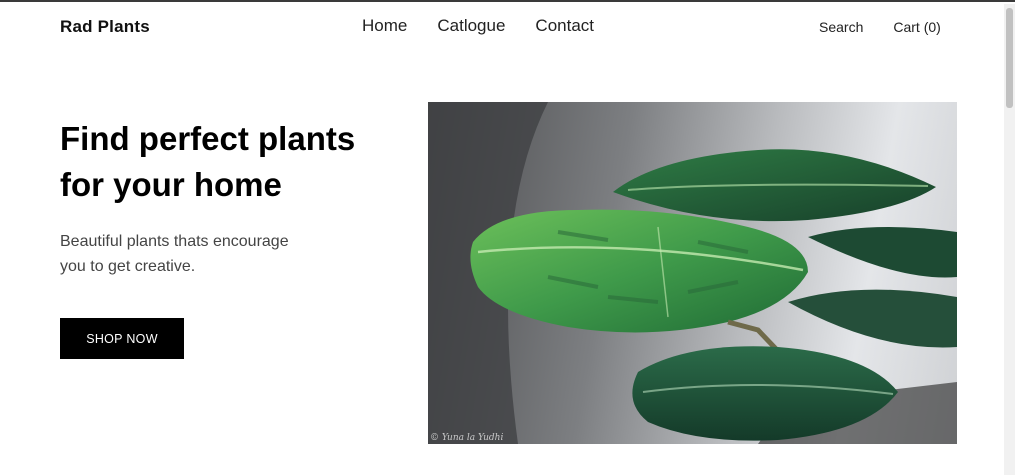 This screenshot has height=475, width=1015. What do you see at coordinates (1009, 58) in the screenshot?
I see `scrollbar-thumb` at bounding box center [1009, 58].